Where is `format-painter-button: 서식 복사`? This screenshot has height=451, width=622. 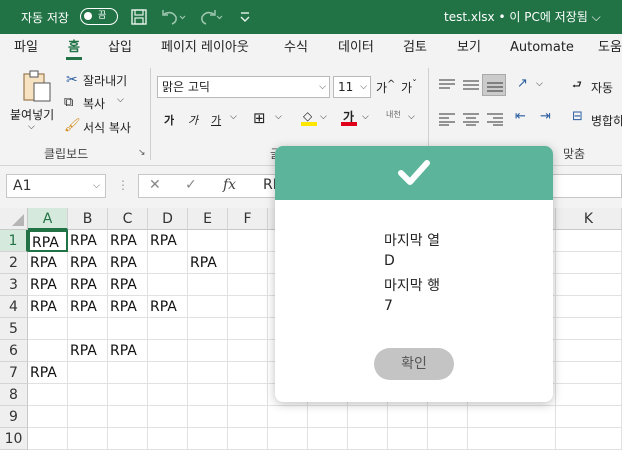 format-painter-button: 서식 복사 is located at coordinates (107, 127).